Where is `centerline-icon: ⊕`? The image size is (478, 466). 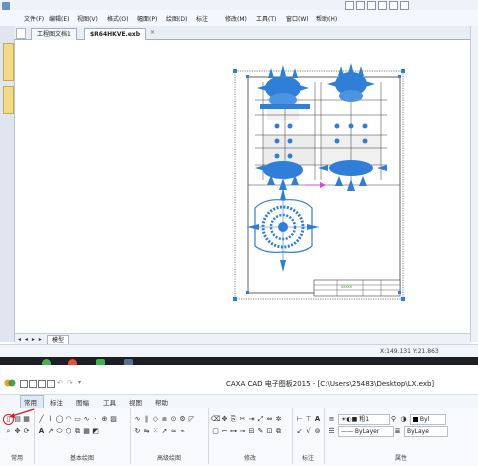 centerline-icon: ⊕ is located at coordinates (104, 419).